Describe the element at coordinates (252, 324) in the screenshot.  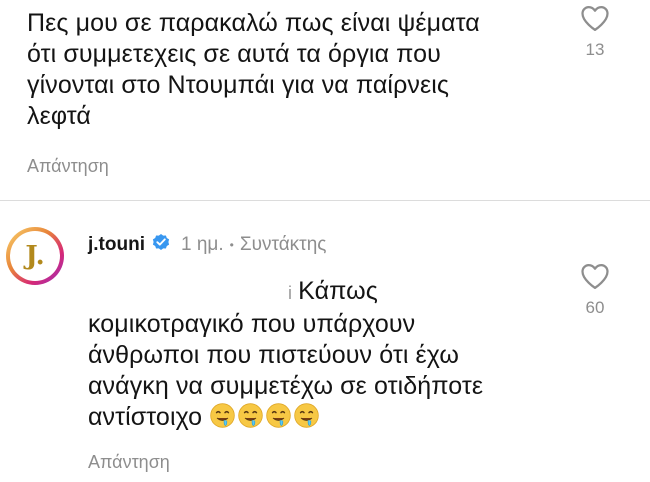
I see `reply-line: κομικοτραγικό που υπάρχουν` at that location.